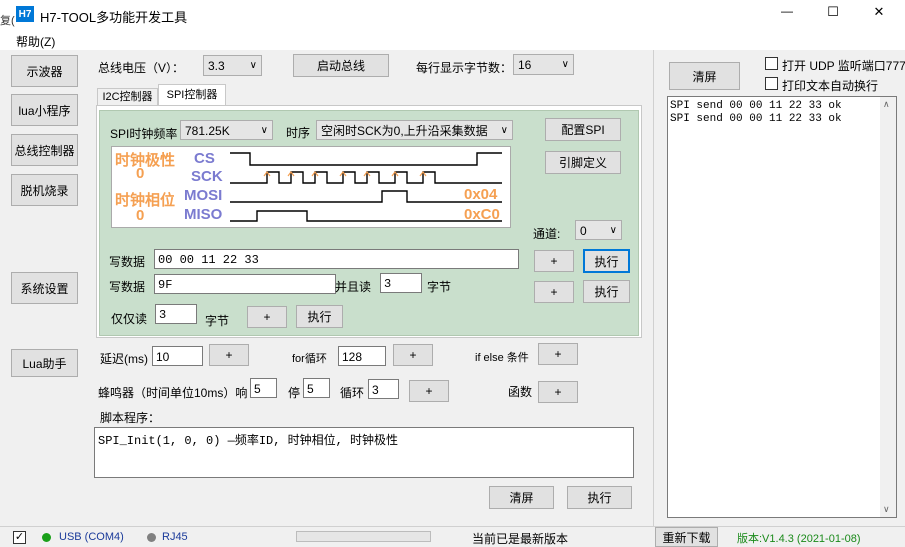 Image resolution: width=905 pixels, height=547 pixels. What do you see at coordinates (151, 537) in the screenshot?
I see `rj45-status-dot` at bounding box center [151, 537].